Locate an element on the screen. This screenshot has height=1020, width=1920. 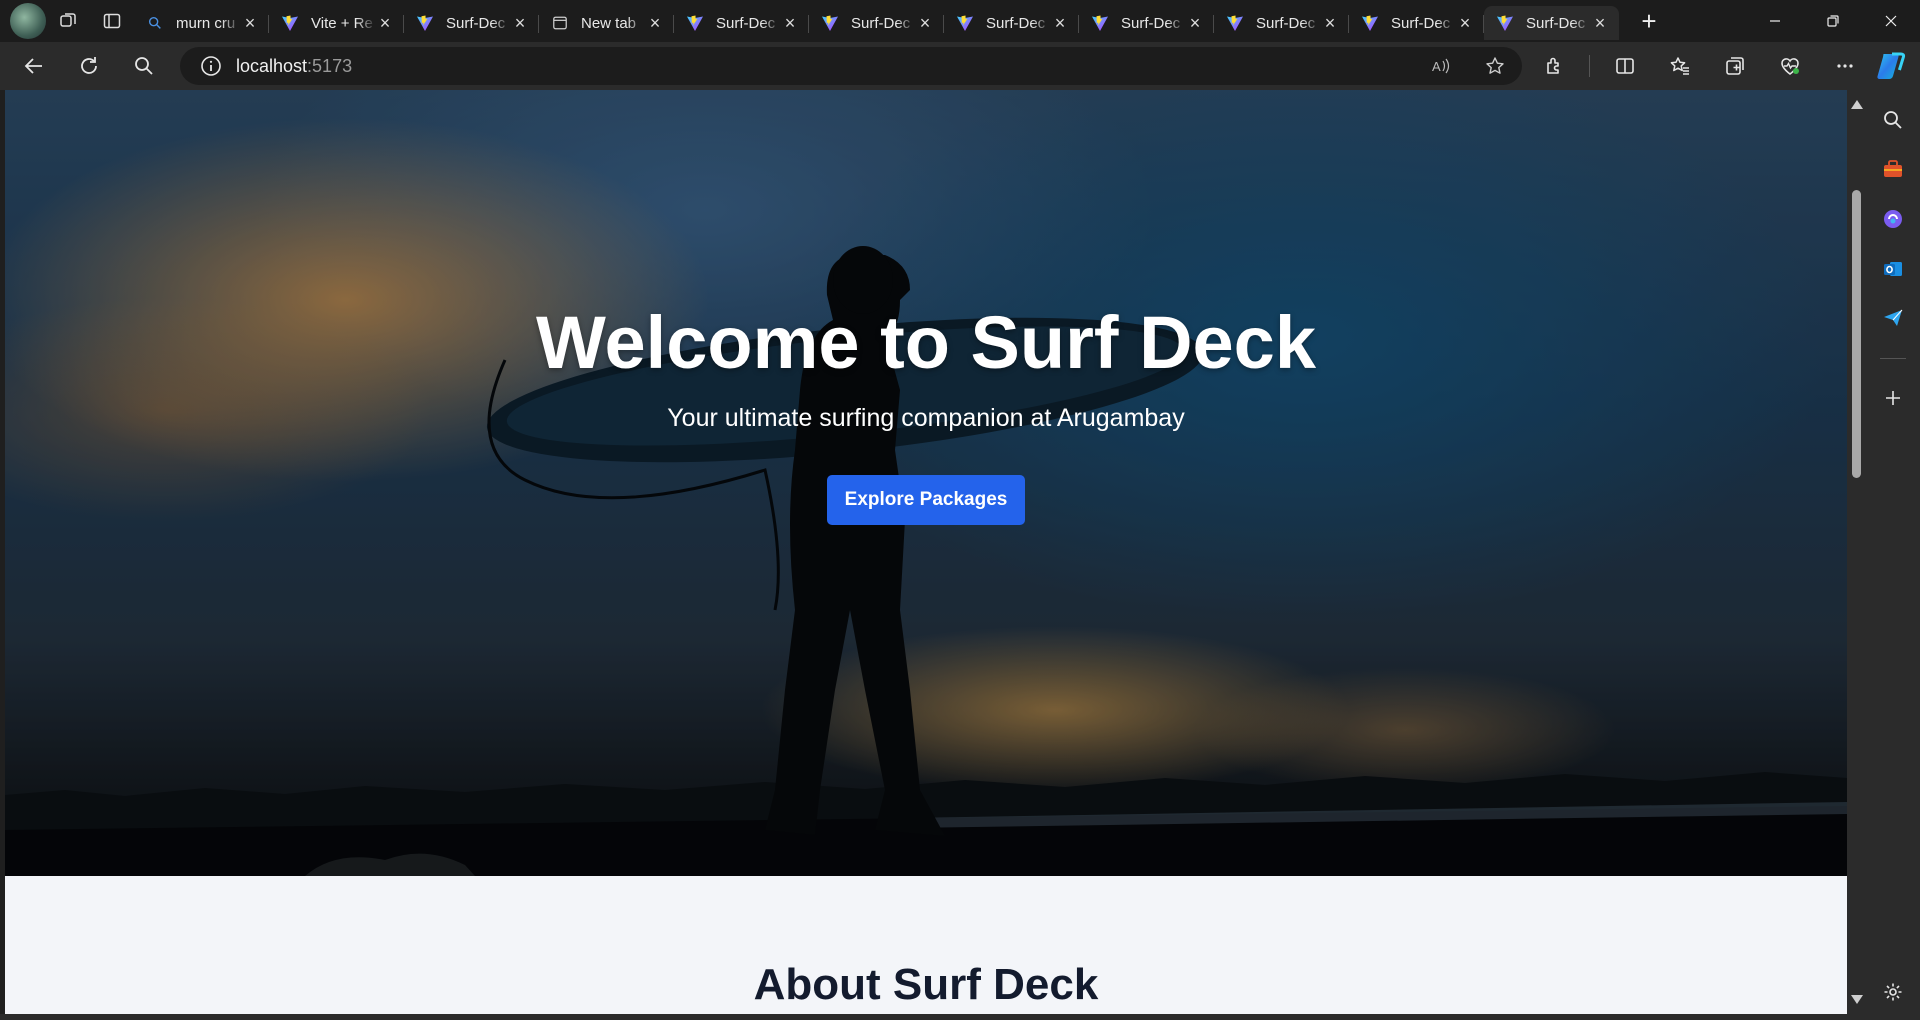
sidebar-divider is located at coordinates (1893, 358).